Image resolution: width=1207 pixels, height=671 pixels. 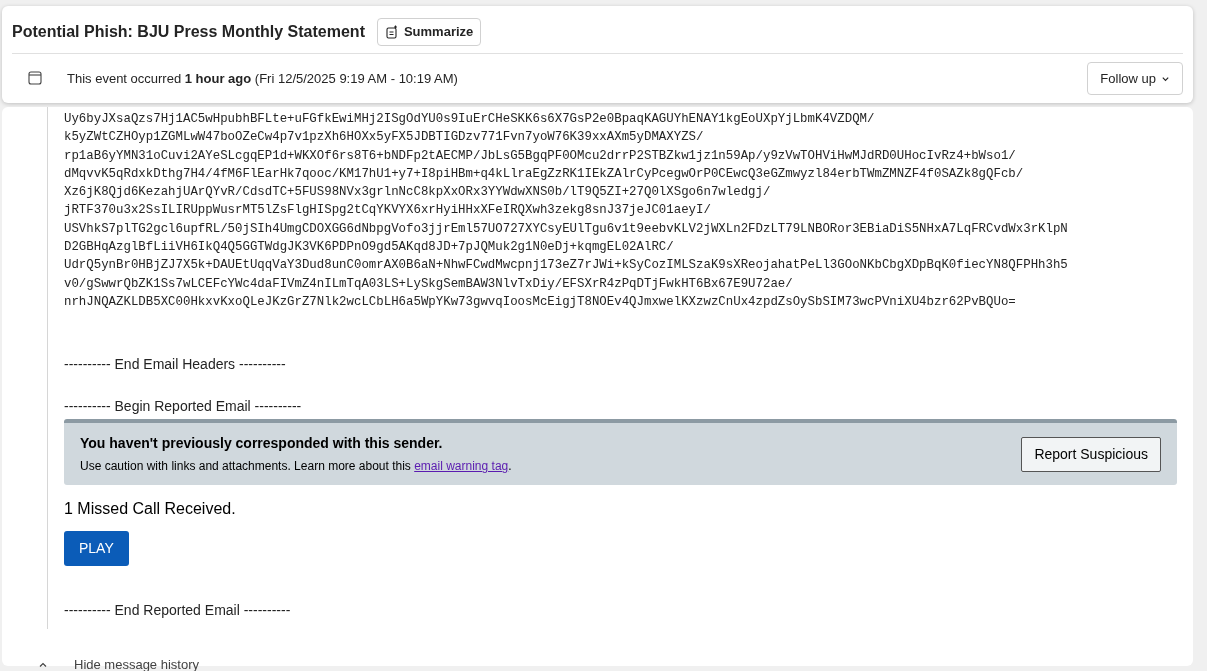 What do you see at coordinates (1091, 454) in the screenshot?
I see `report-suspicious-button: Report Suspicious` at bounding box center [1091, 454].